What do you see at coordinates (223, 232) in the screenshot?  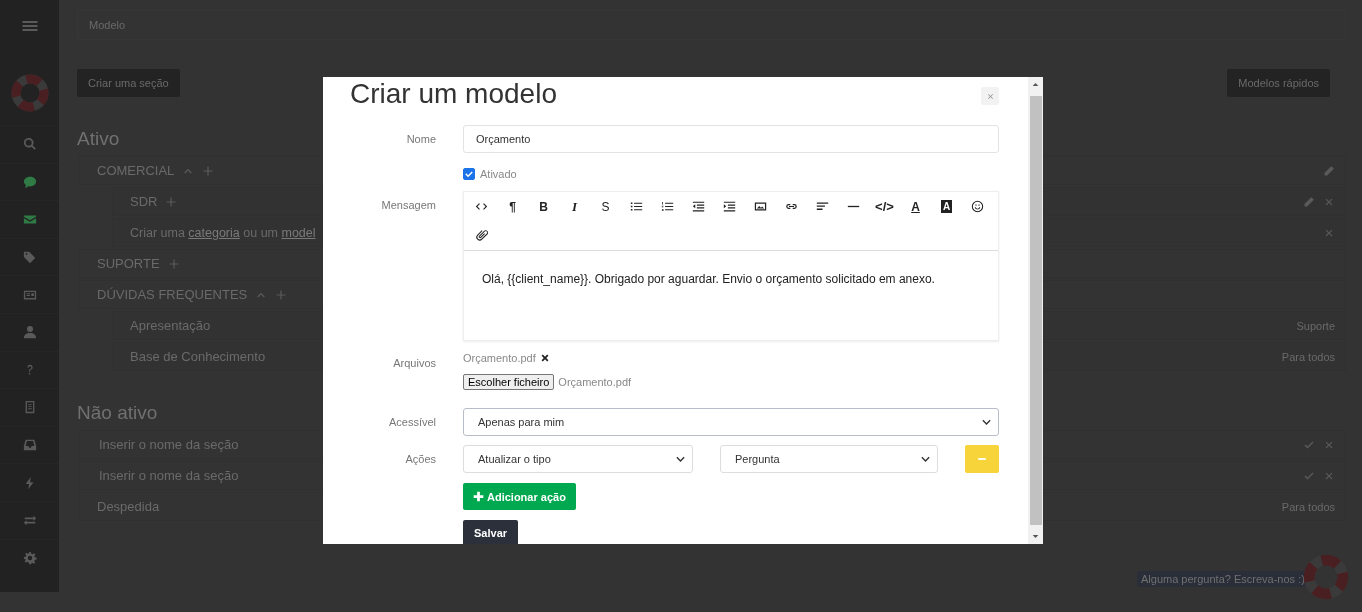 I see `hint-text: Criar uma categoria ou um model` at bounding box center [223, 232].